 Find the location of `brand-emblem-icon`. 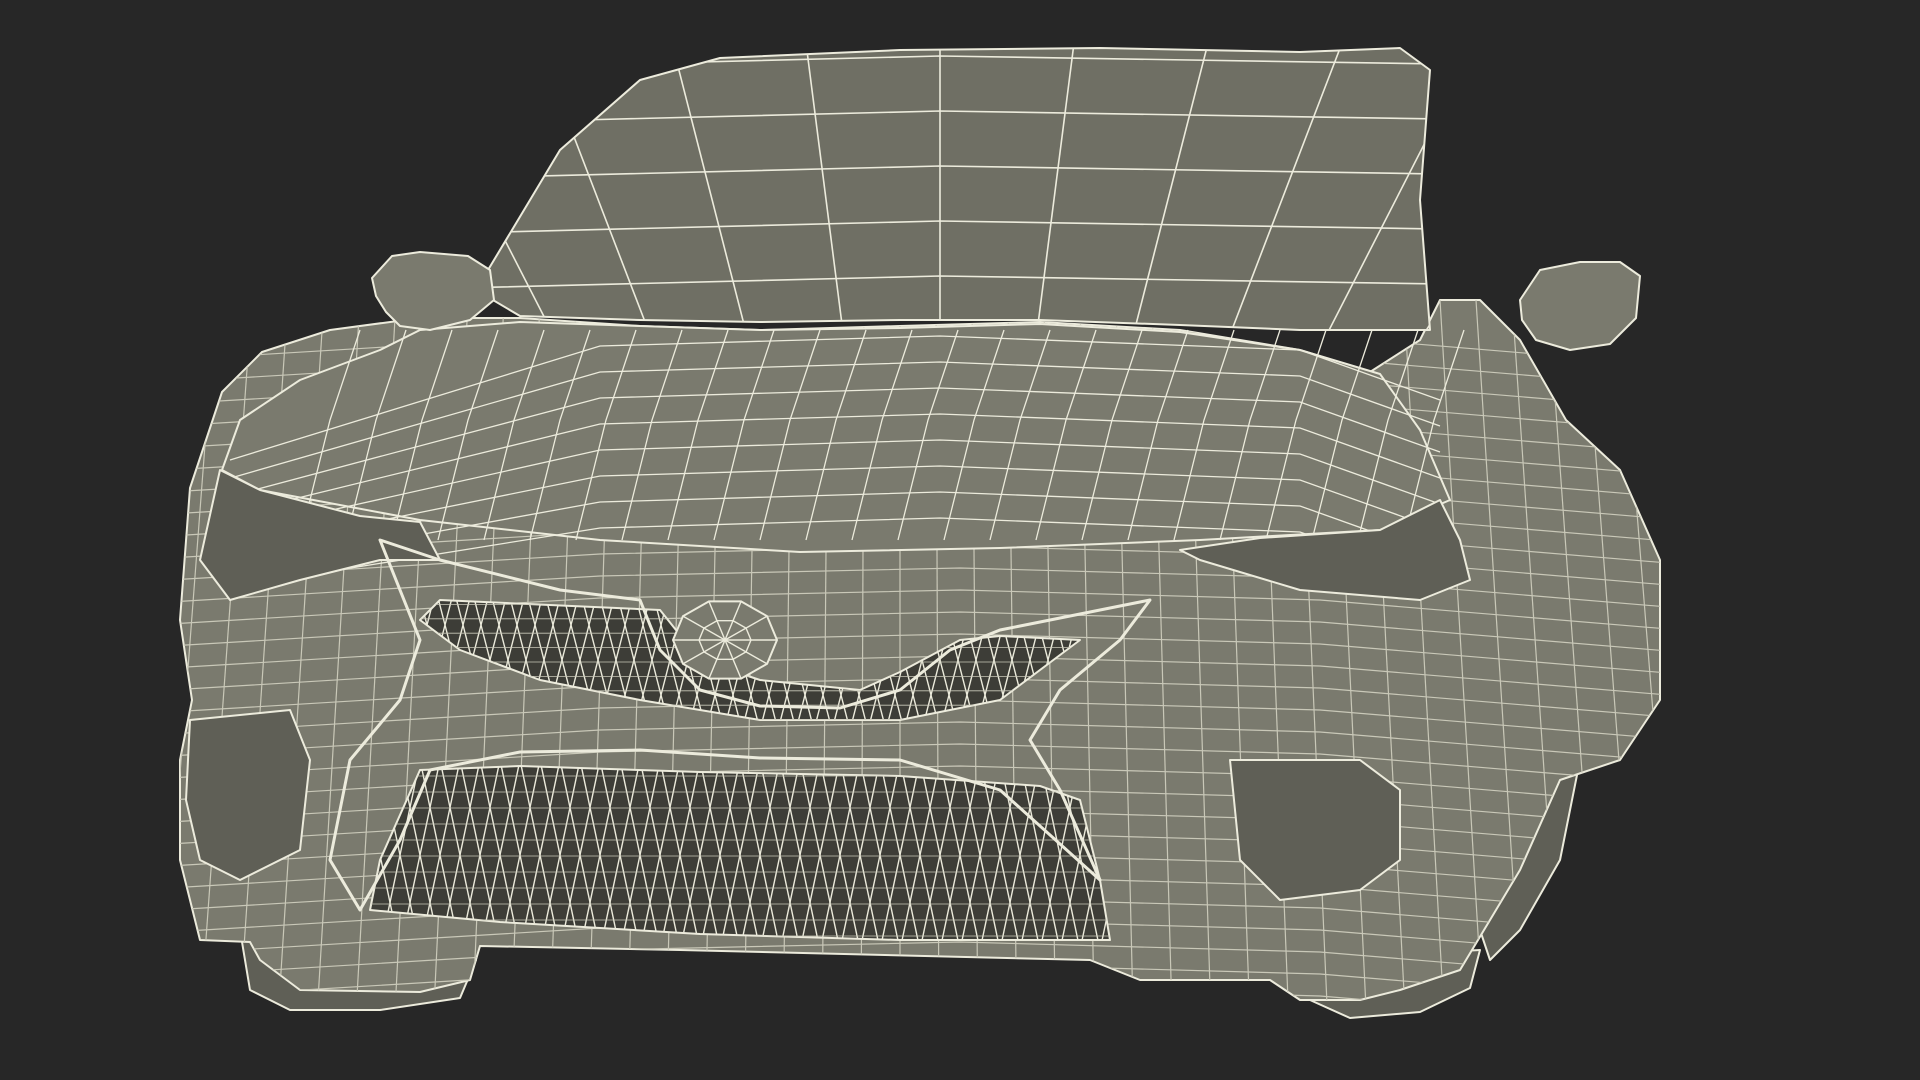

brand-emblem-icon is located at coordinates (725, 640).